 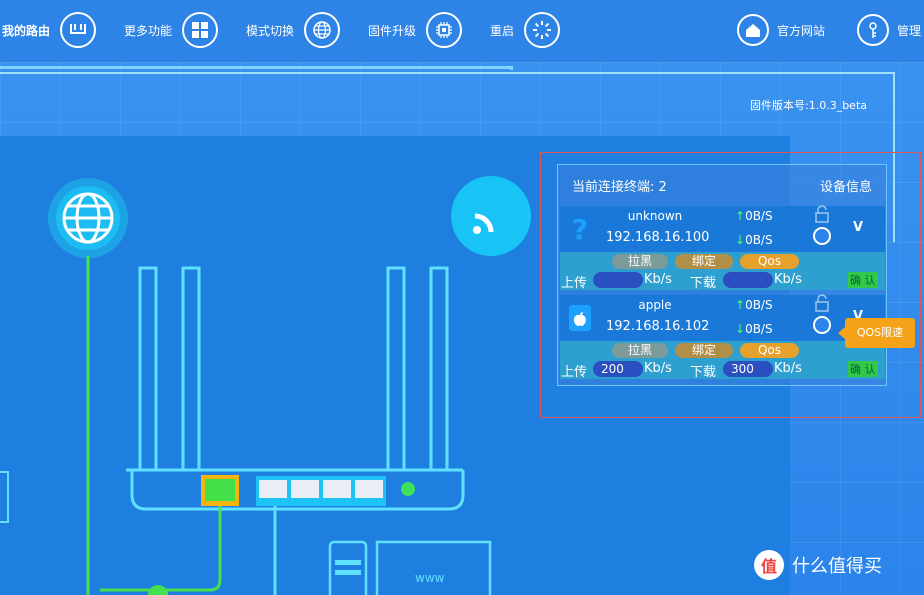 I want to click on device-info-link: 设备信息, so click(x=846, y=185).